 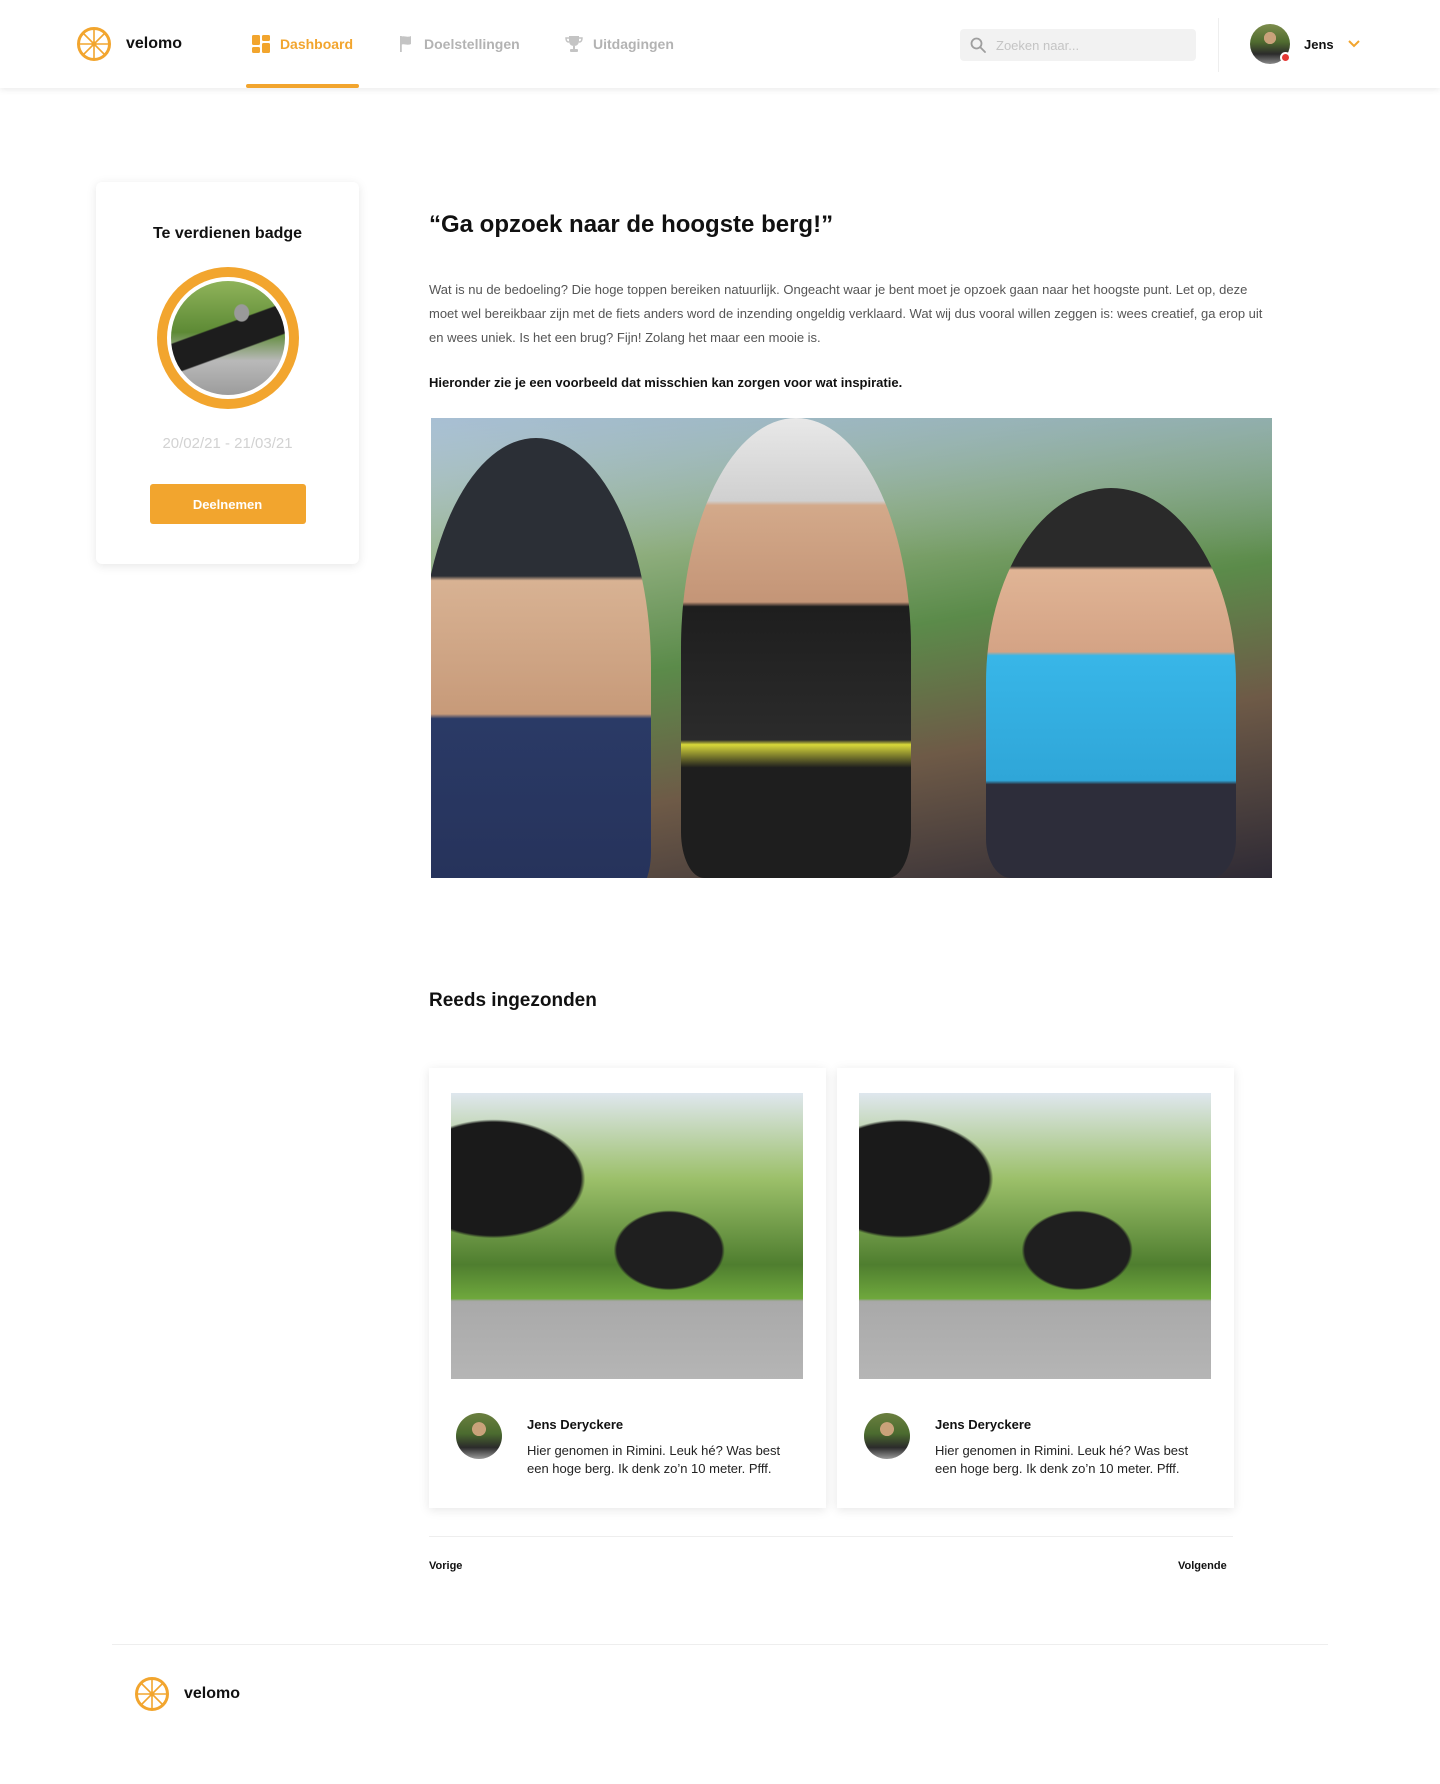 I want to click on trophy-icon, so click(x=574, y=44).